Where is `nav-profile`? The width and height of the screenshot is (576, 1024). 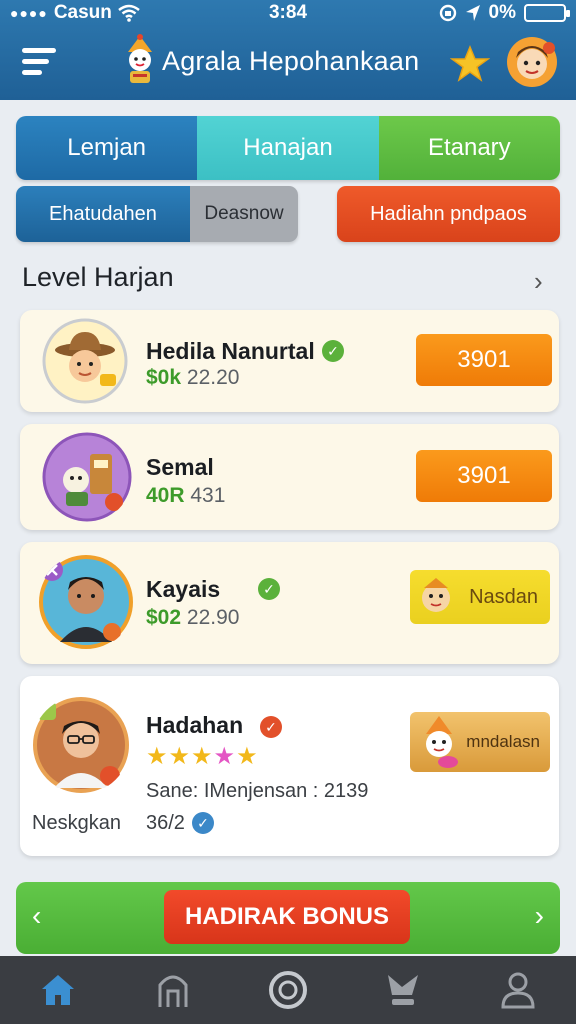
nav-profile is located at coordinates (518, 990).